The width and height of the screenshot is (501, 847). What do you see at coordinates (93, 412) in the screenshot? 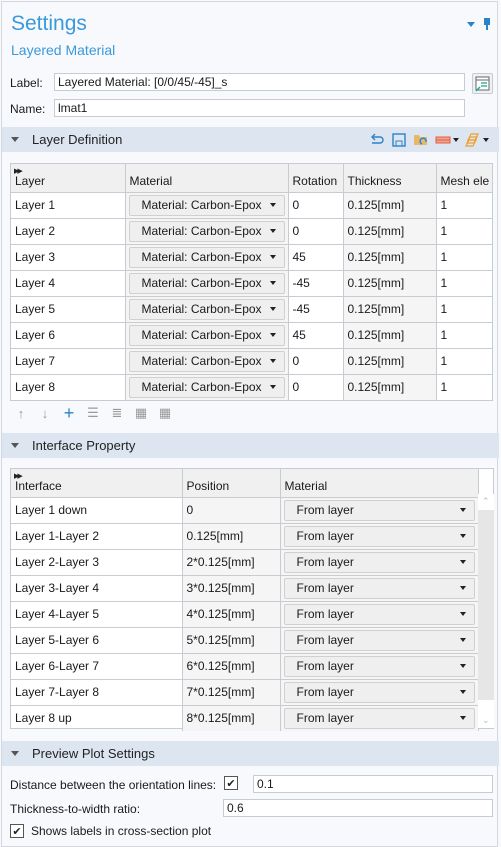
I see `delete-icon: ☰` at bounding box center [93, 412].